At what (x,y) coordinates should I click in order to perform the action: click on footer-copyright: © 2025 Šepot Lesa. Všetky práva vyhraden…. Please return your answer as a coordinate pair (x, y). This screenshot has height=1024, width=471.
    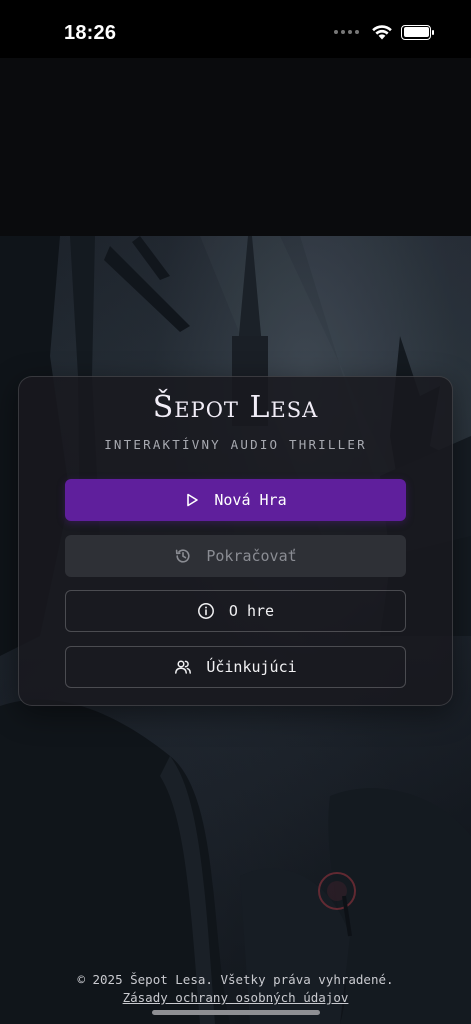
    Looking at the image, I should click on (235, 979).